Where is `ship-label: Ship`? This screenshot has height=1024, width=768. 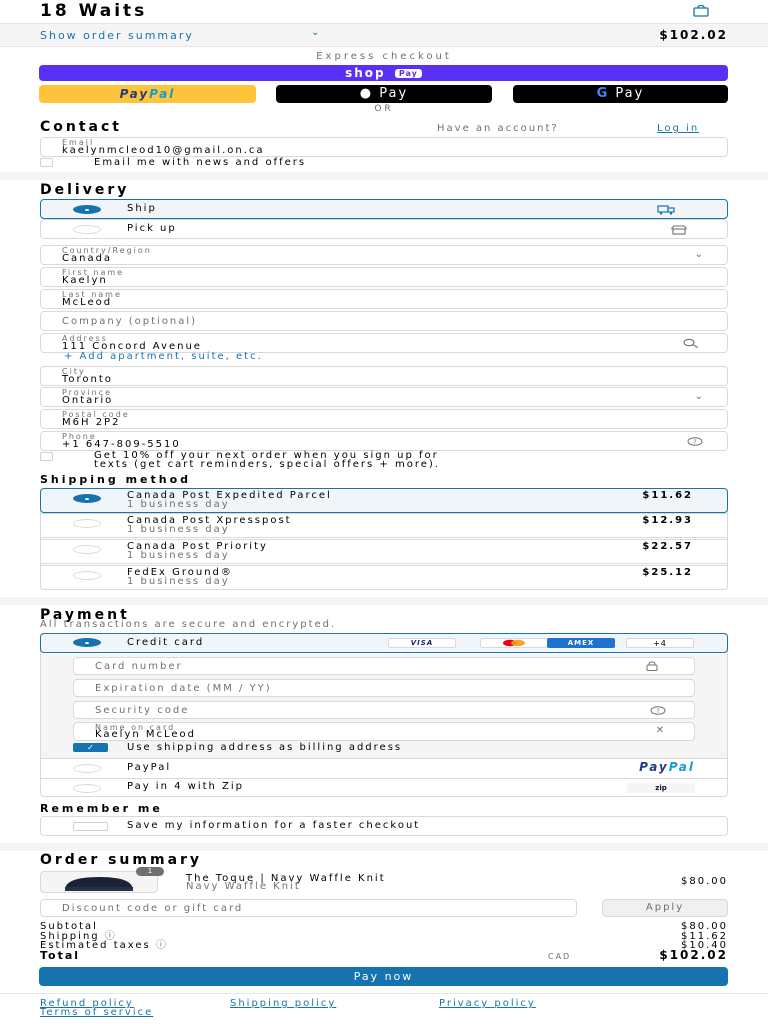 ship-label: Ship is located at coordinates (142, 208).